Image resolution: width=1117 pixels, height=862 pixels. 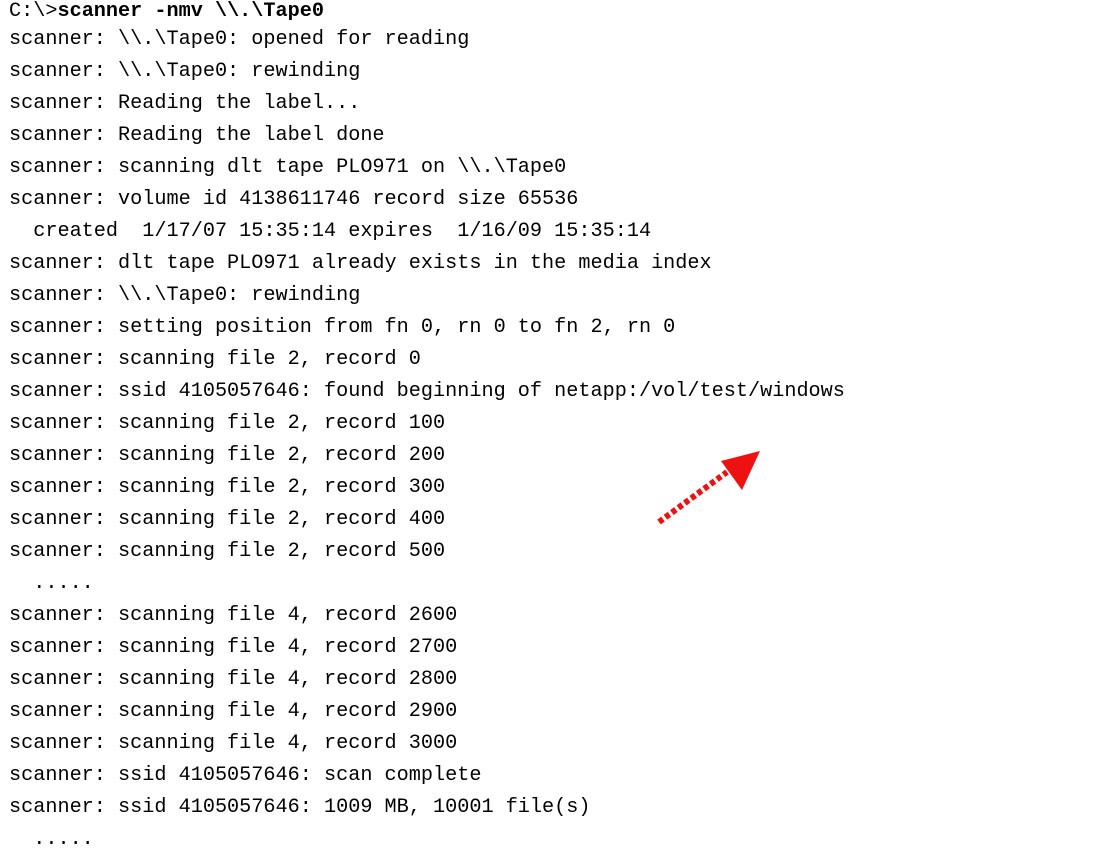 I want to click on command-text: scanner -nmv \\.\Tape0, so click(x=190, y=11).